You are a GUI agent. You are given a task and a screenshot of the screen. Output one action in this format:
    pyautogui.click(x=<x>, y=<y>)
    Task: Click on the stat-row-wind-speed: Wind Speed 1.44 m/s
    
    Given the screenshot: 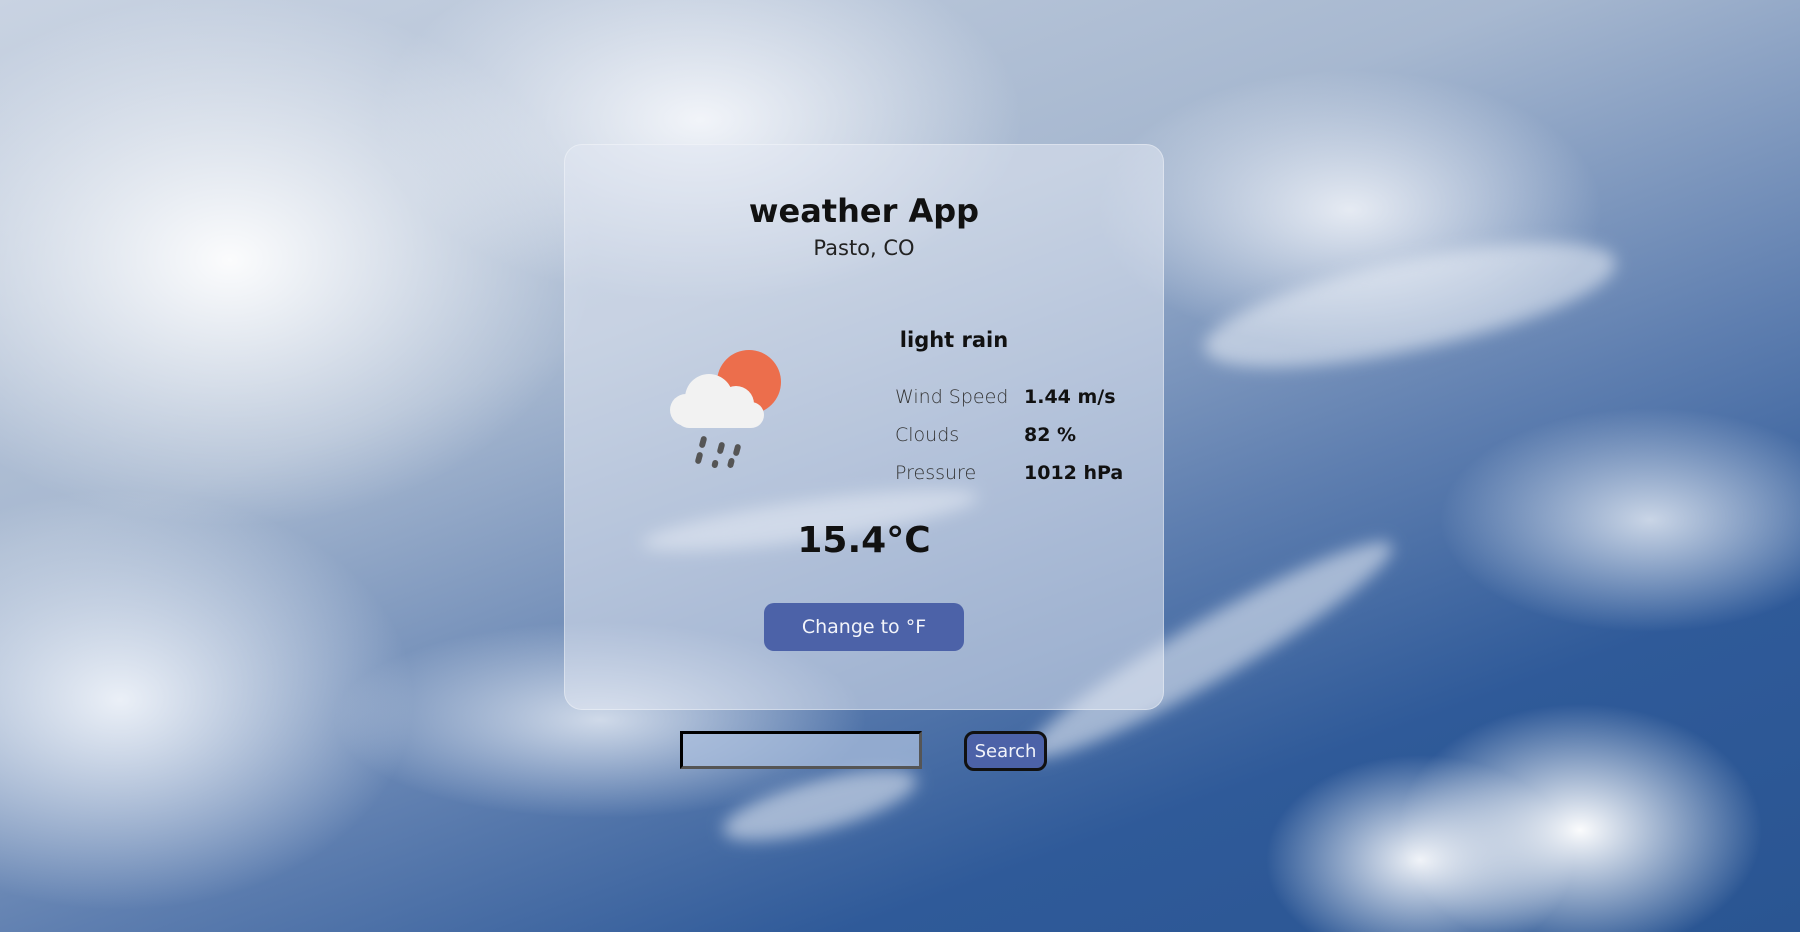 What is the action you would take?
    pyautogui.click(x=1015, y=397)
    